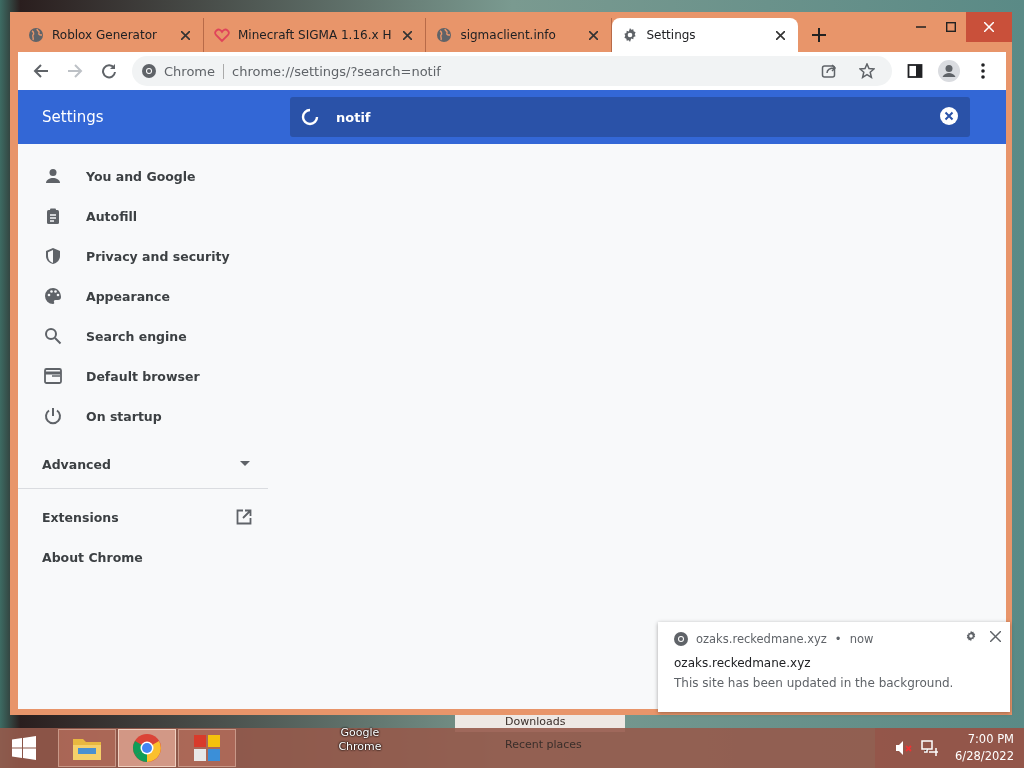  What do you see at coordinates (76, 464) in the screenshot?
I see `advanced-label: Advanced` at bounding box center [76, 464].